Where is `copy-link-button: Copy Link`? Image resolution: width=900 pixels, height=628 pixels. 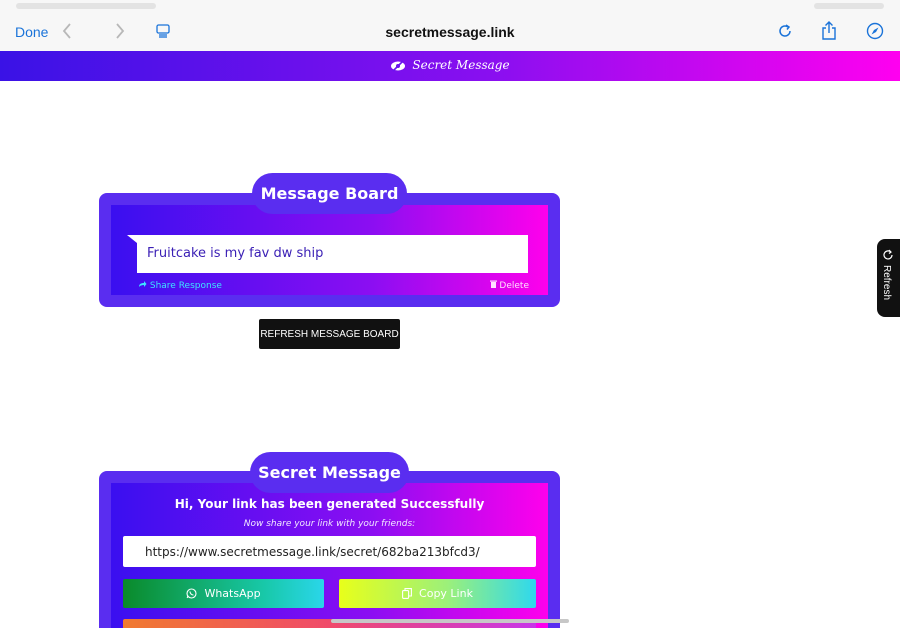 copy-link-button: Copy Link is located at coordinates (437, 593).